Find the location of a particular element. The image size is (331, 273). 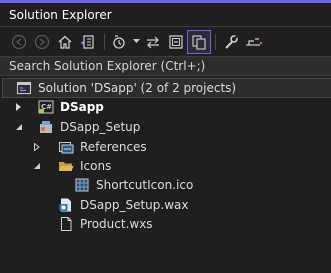

tree-item-label: Product.wxs is located at coordinates (116, 224).